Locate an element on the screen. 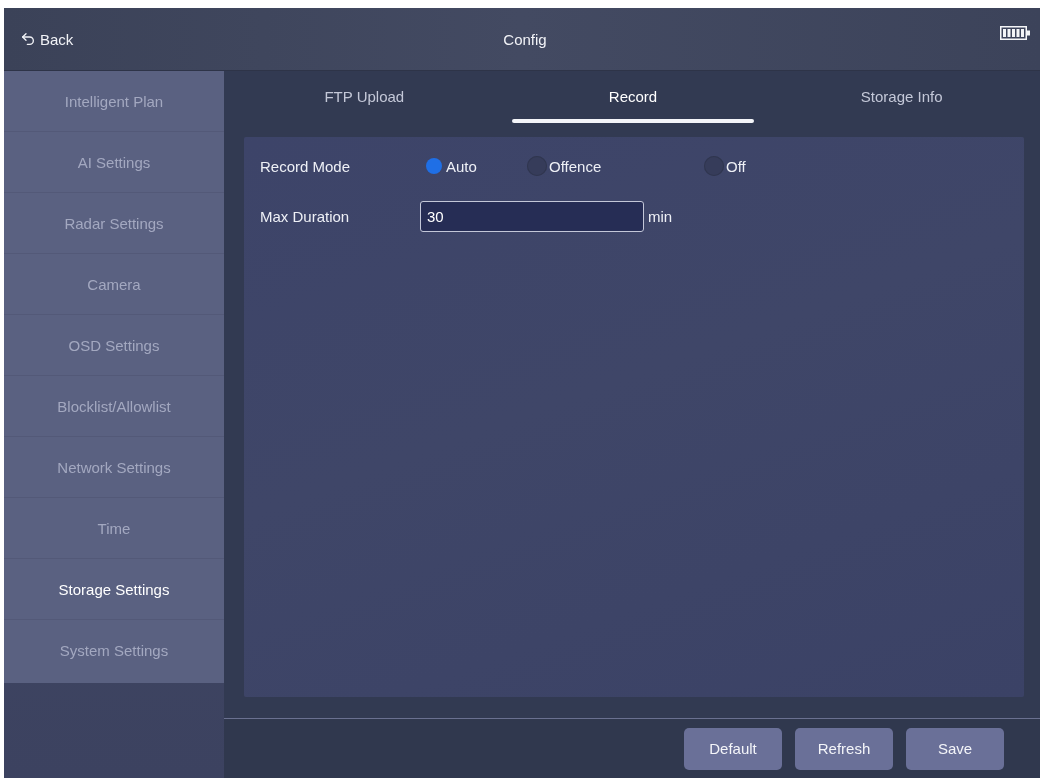  radio-label: Auto is located at coordinates (461, 166).